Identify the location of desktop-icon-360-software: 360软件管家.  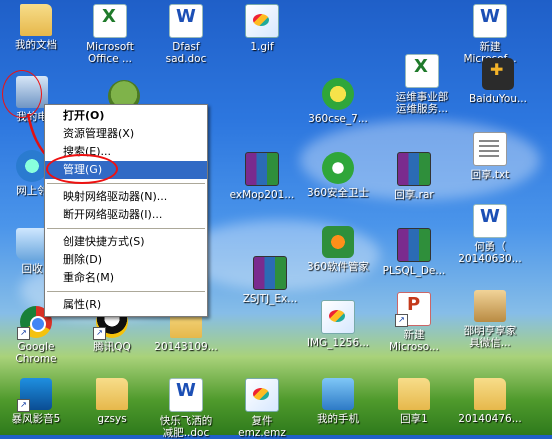
(338, 249).